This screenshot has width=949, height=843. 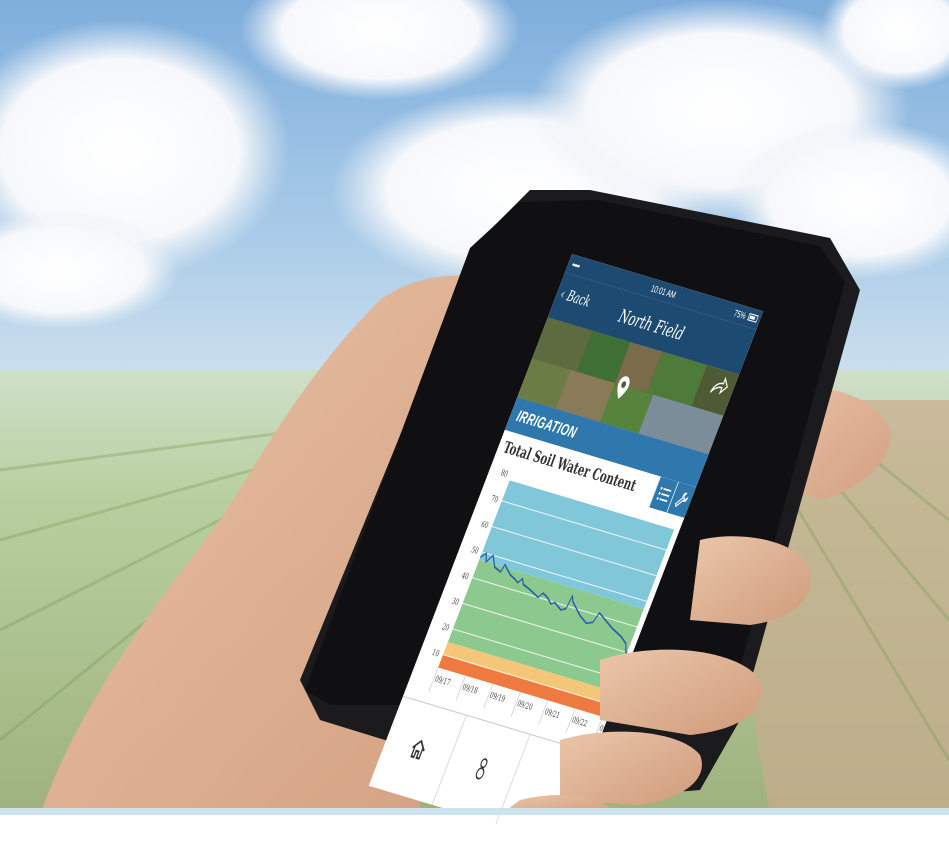 I want to click on x-tick-label: 09/20, so click(x=525, y=705).